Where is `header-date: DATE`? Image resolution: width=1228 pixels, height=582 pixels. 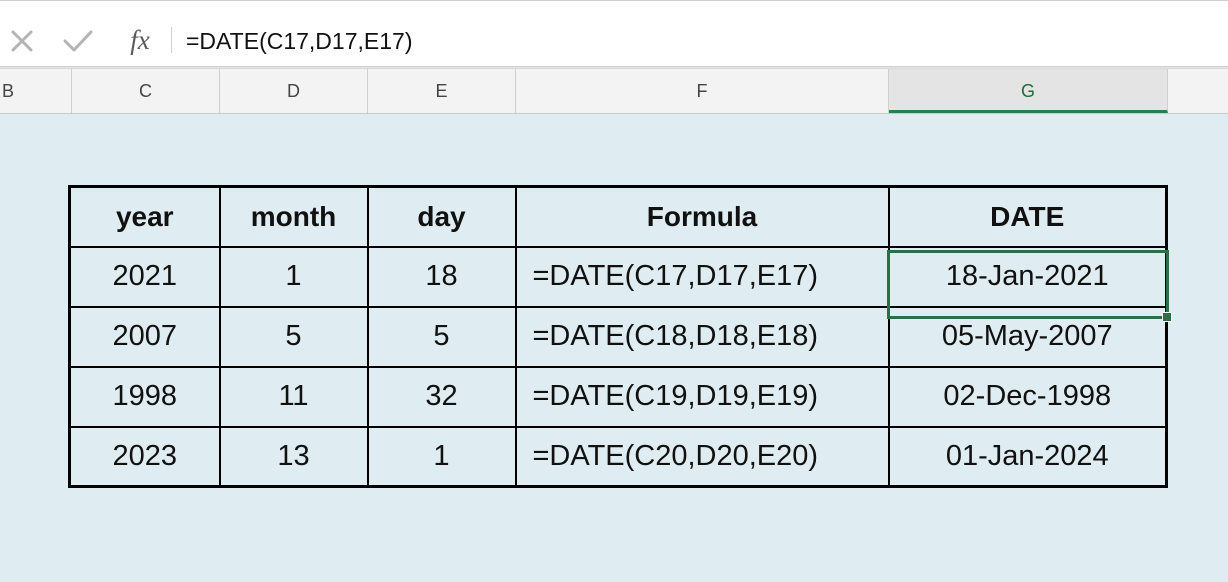 header-date: DATE is located at coordinates (1027, 216).